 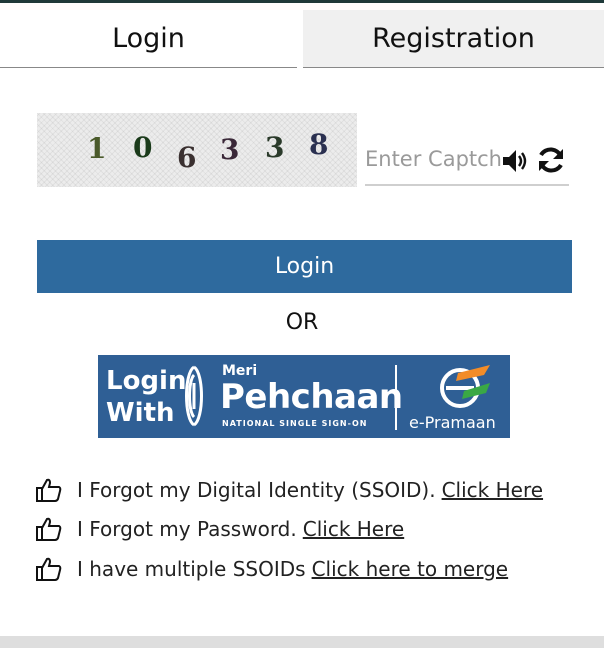 What do you see at coordinates (143, 147) in the screenshot?
I see `captcha-digit: 0` at bounding box center [143, 147].